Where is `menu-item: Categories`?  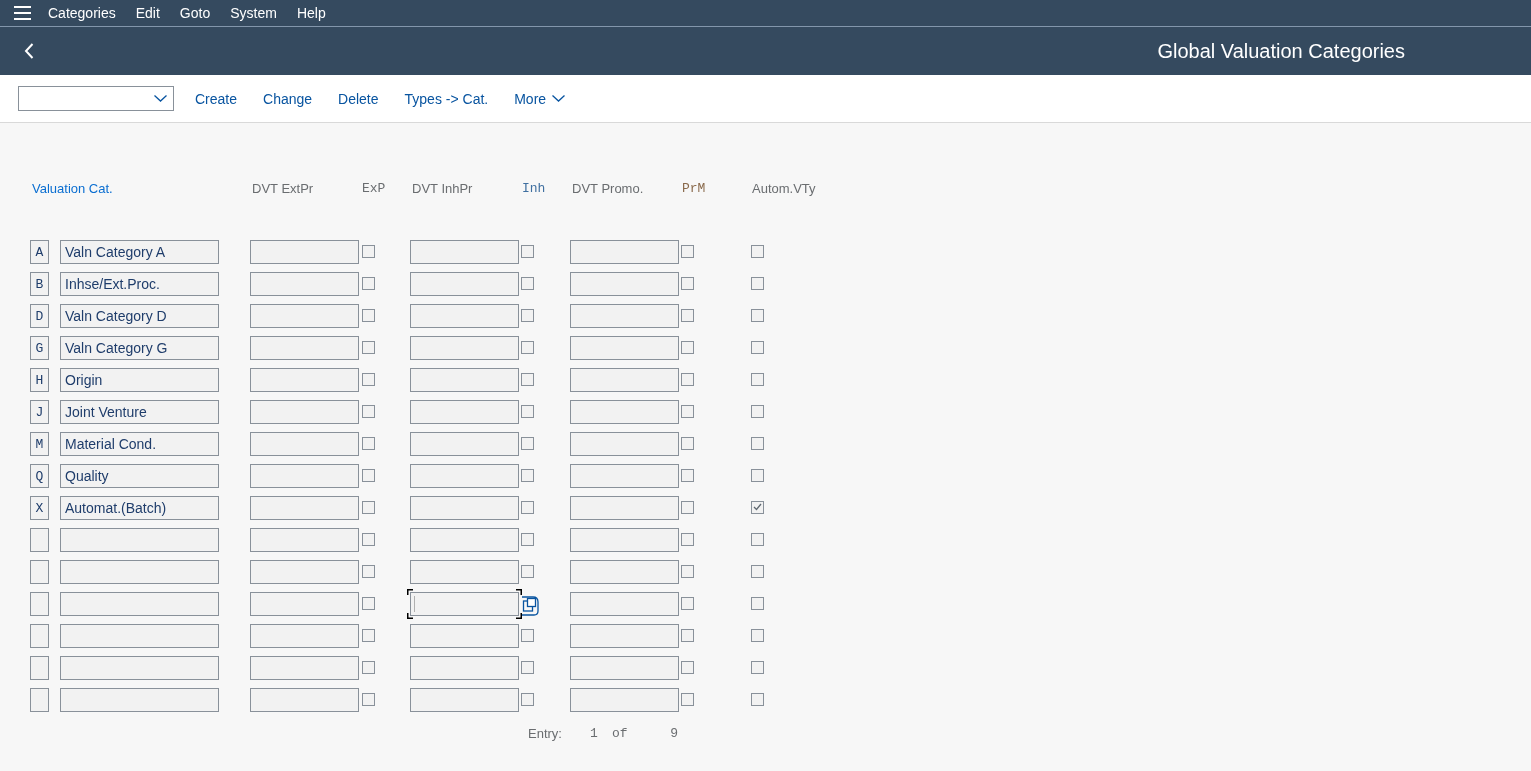 menu-item: Categories is located at coordinates (82, 13).